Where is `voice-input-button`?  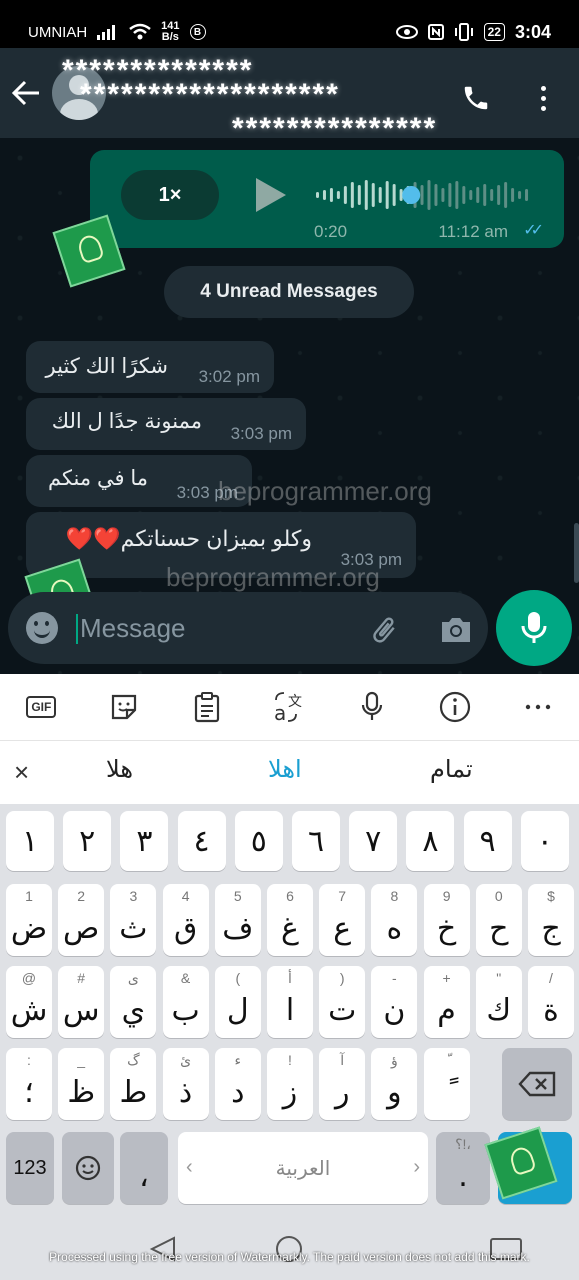 voice-input-button is located at coordinates (372, 707).